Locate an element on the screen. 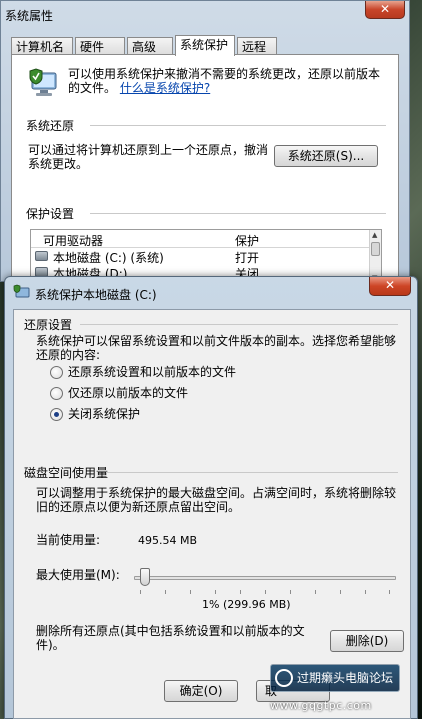  max-usage-readout: 1% (299.96 MB) is located at coordinates (246, 604).